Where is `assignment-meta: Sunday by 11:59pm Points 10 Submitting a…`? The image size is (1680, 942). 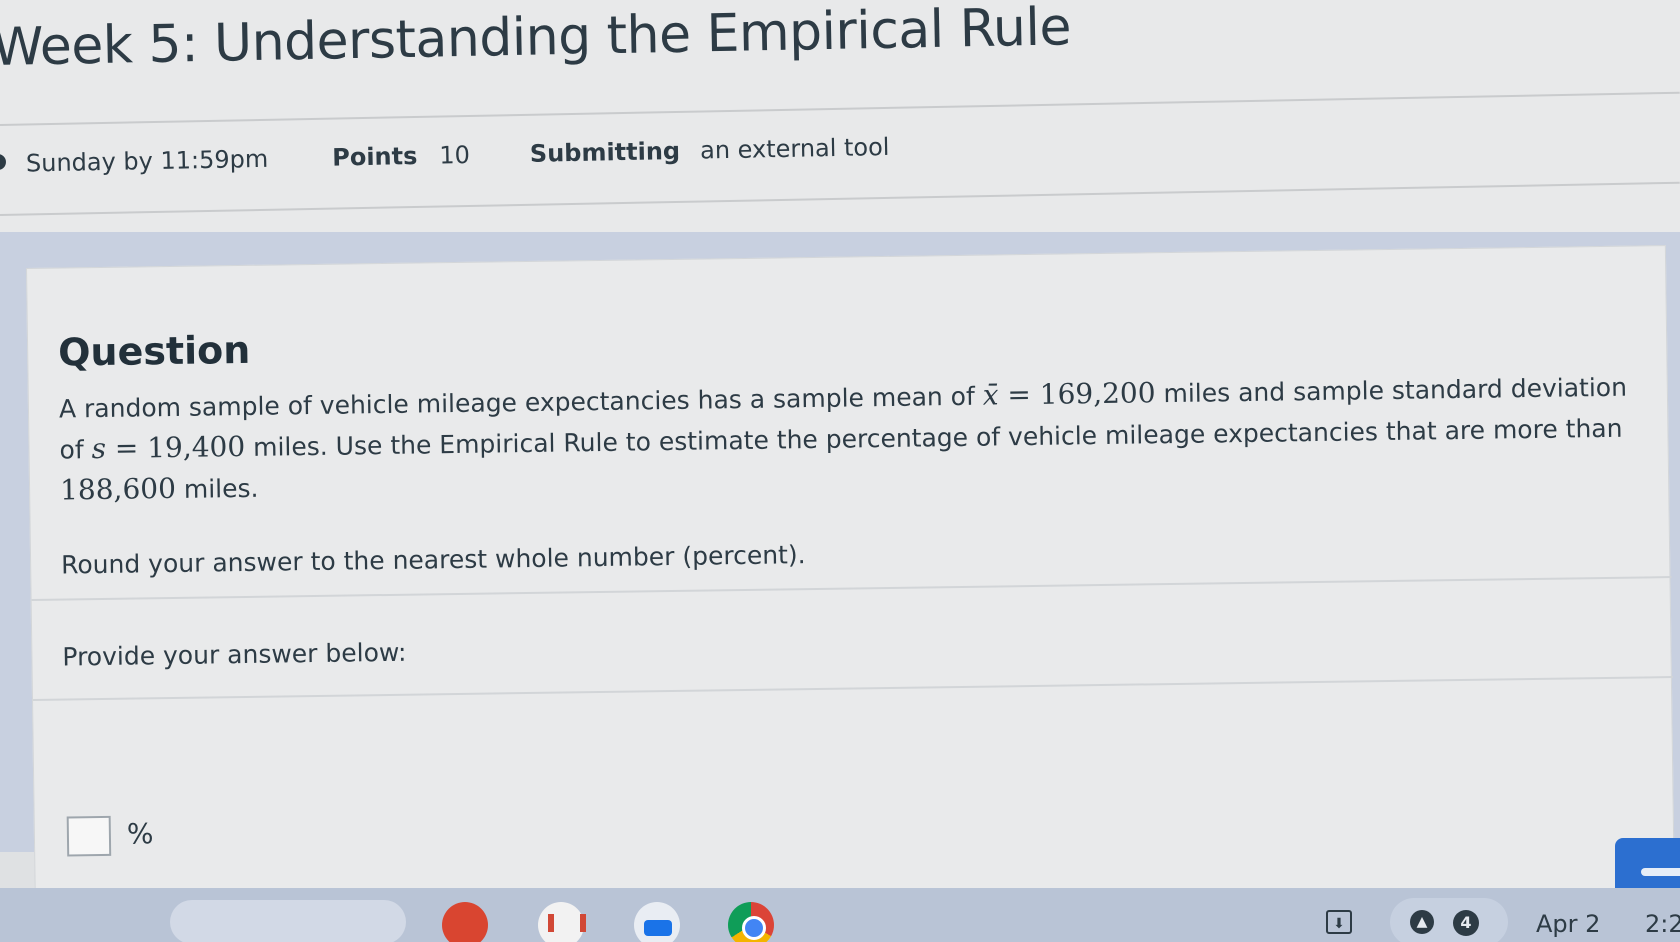
assignment-meta: Sunday by 11:59pm Points 10 Submitting a… is located at coordinates (445, 155).